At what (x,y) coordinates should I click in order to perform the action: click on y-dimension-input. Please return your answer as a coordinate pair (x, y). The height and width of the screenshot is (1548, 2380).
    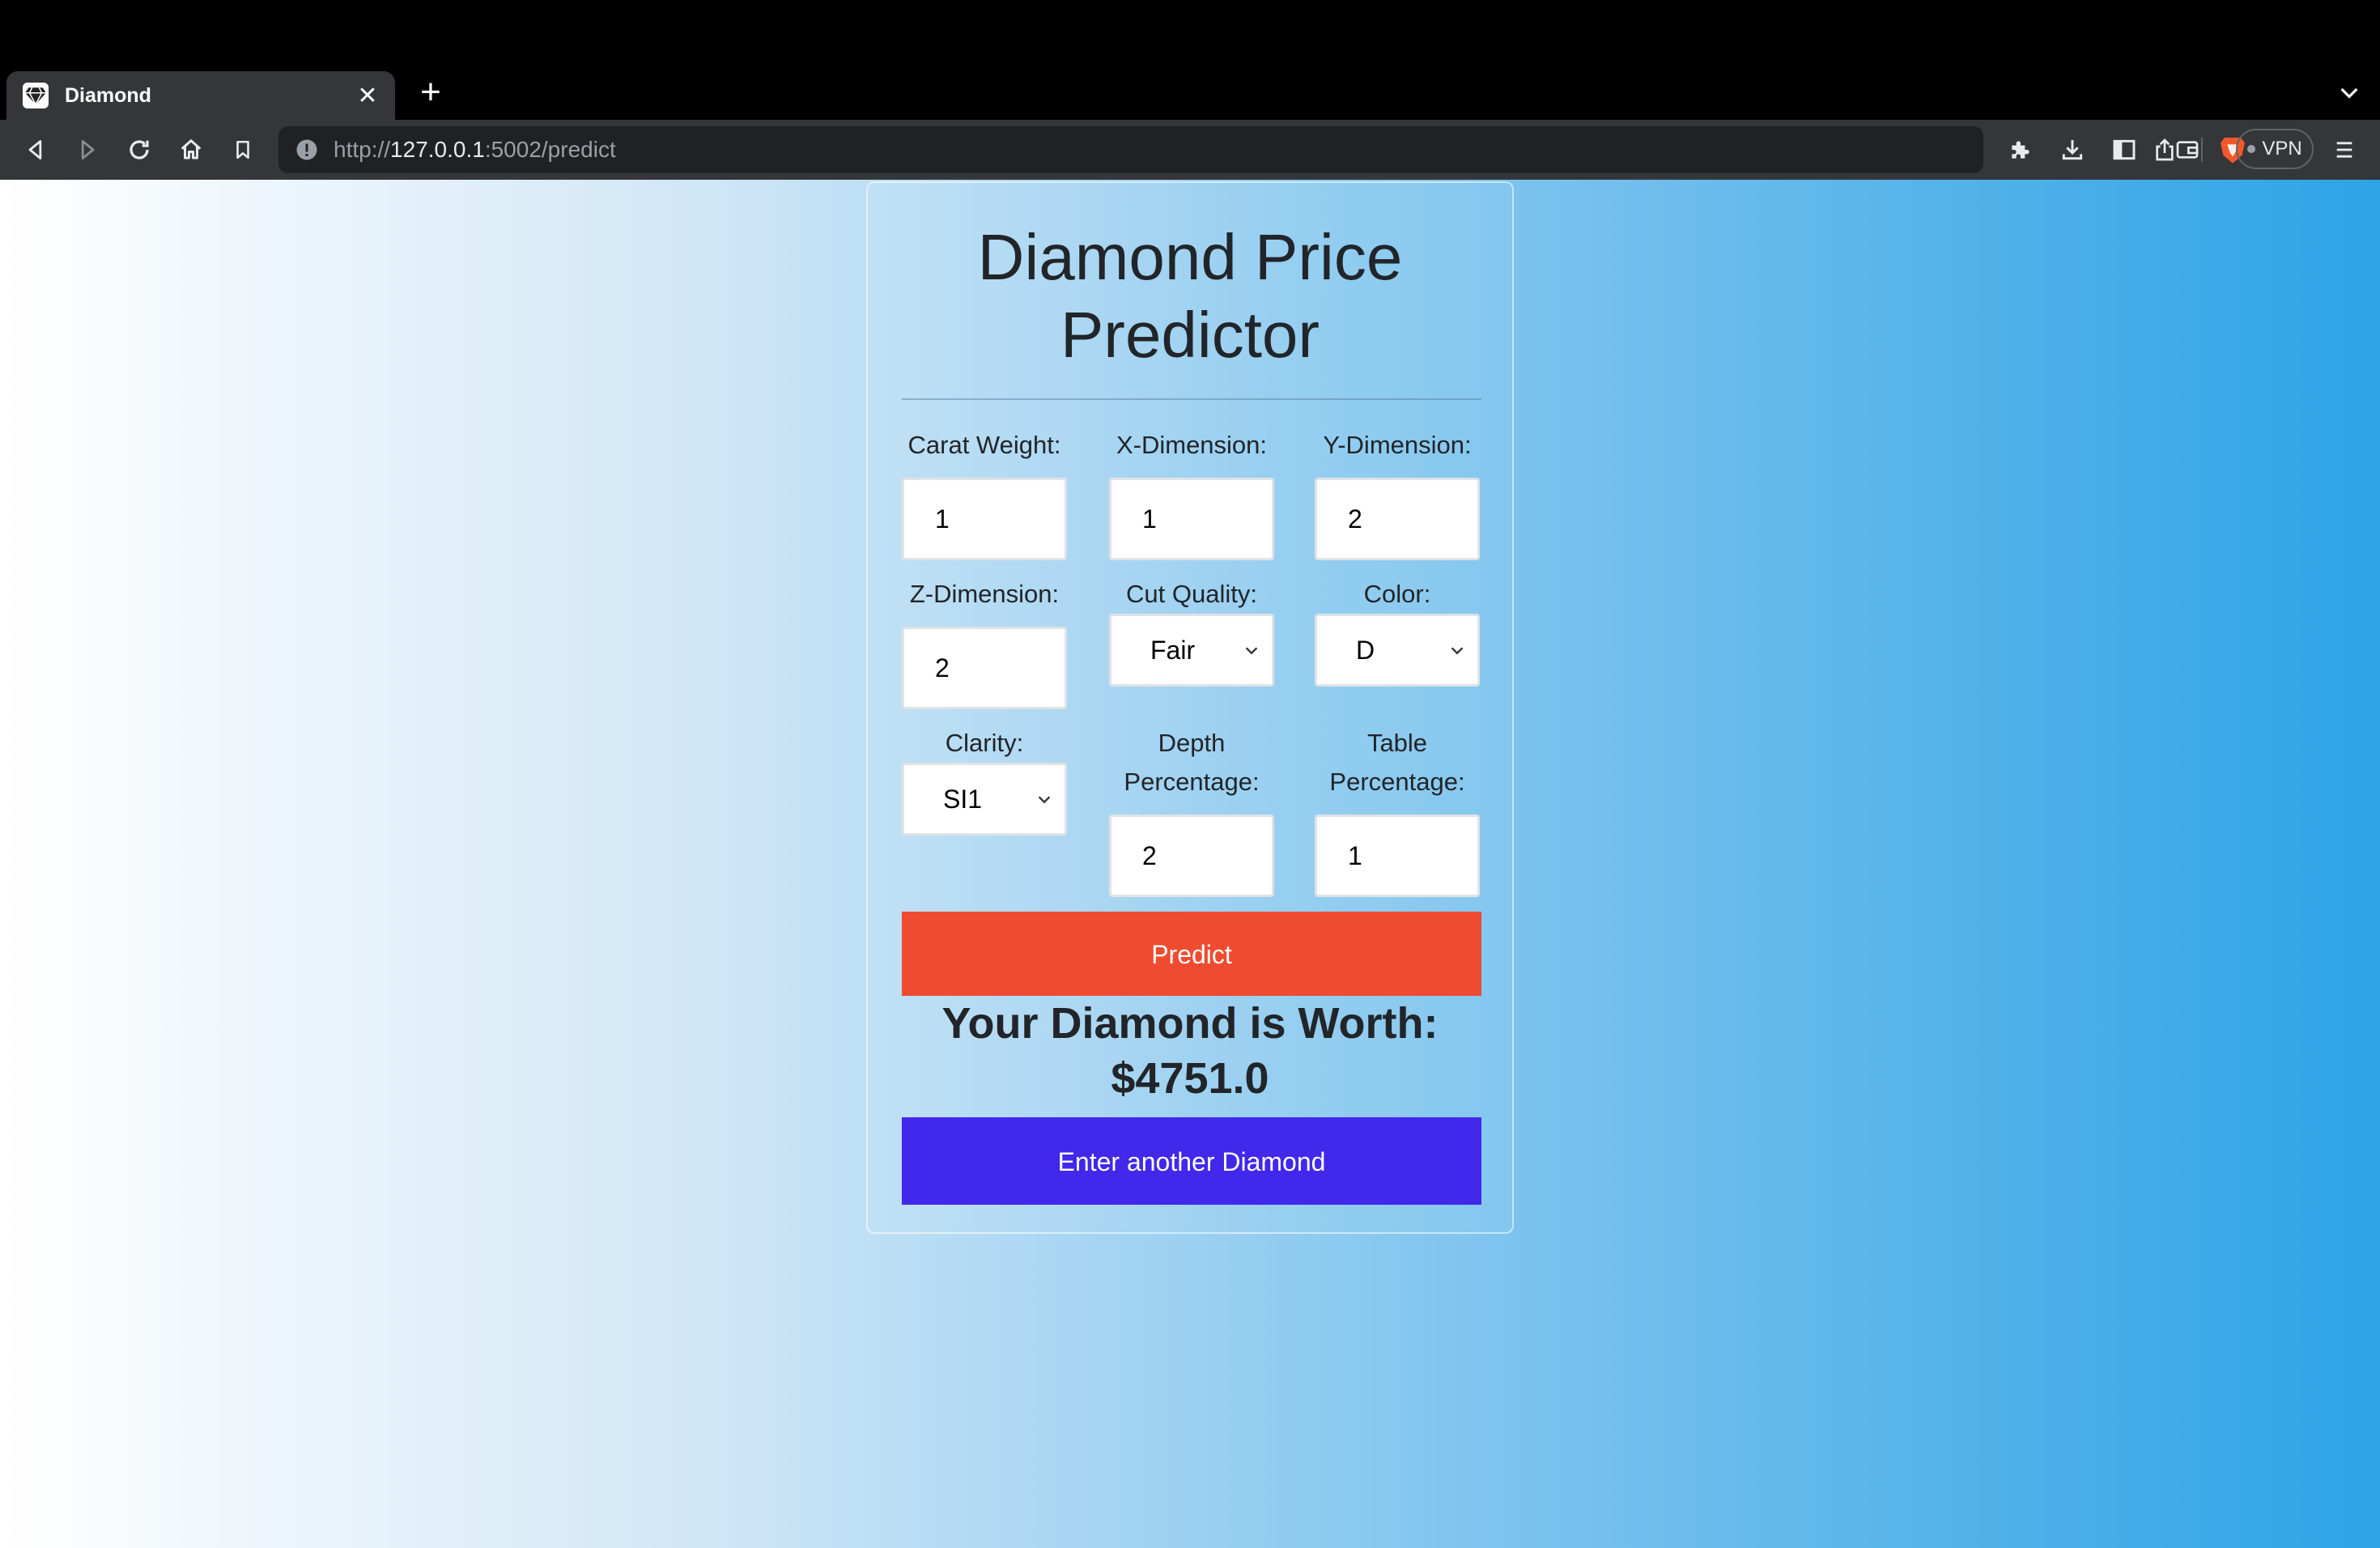
    Looking at the image, I should click on (1398, 519).